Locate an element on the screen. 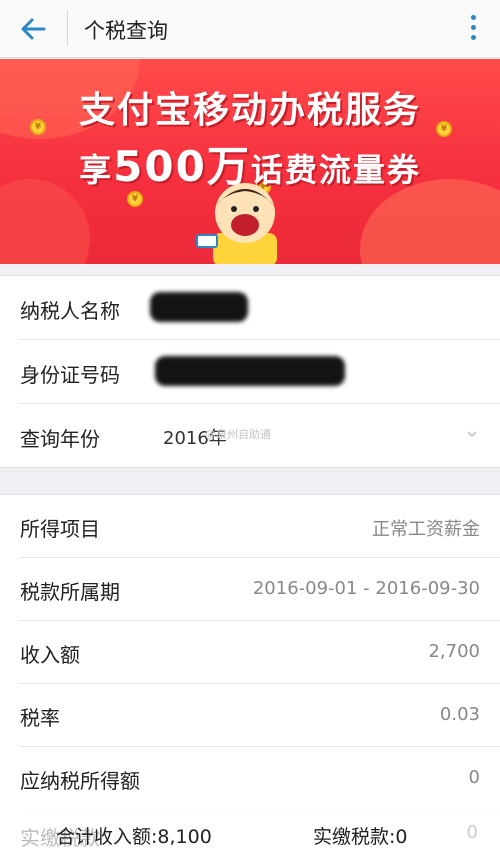  income-item-label: 所得项目 is located at coordinates (60, 529).